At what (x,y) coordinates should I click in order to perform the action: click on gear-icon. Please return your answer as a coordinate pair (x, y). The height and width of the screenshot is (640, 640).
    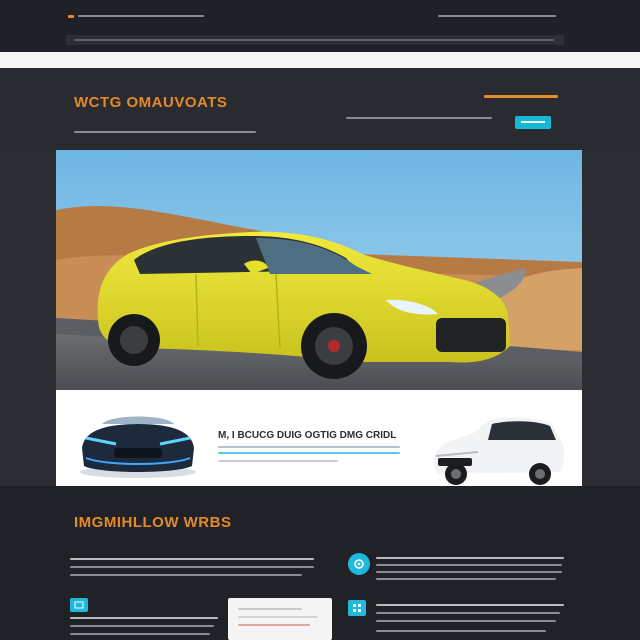
    Looking at the image, I should click on (359, 564).